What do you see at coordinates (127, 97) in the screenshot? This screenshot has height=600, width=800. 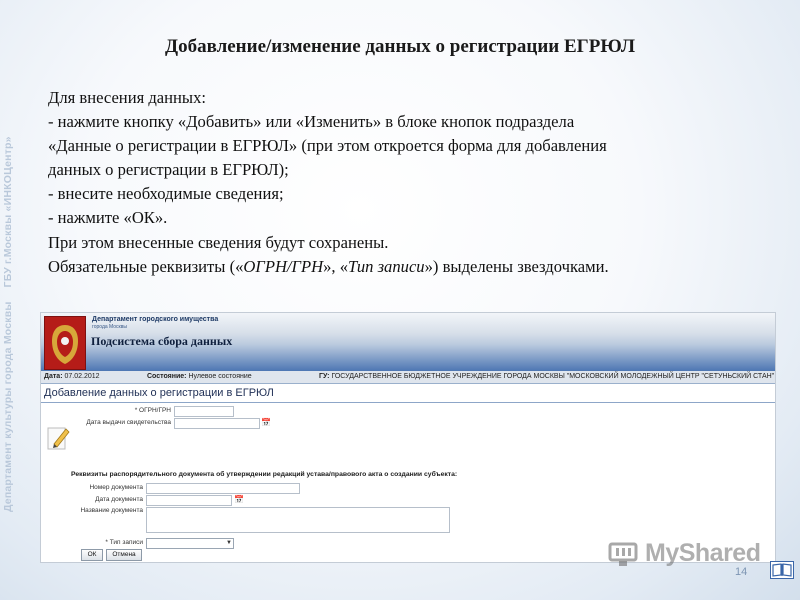 I see `instruction-line: Для внесения данных:` at bounding box center [127, 97].